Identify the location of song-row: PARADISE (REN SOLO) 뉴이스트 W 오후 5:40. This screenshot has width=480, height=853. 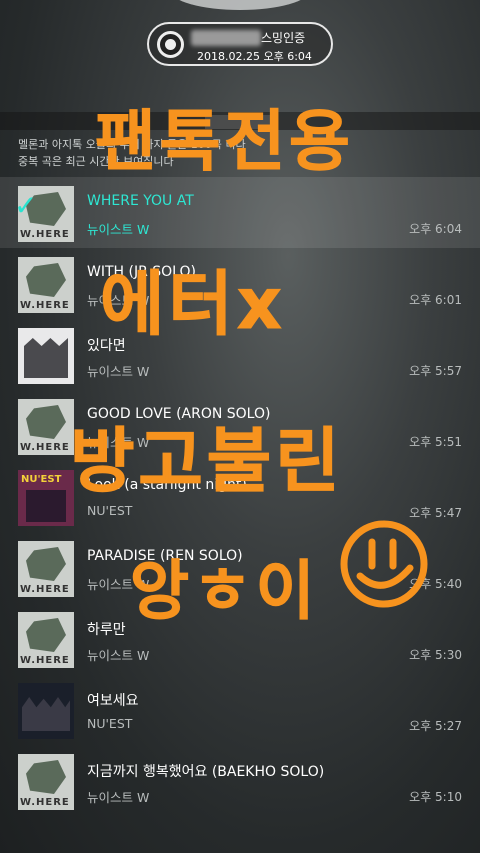
(240, 567).